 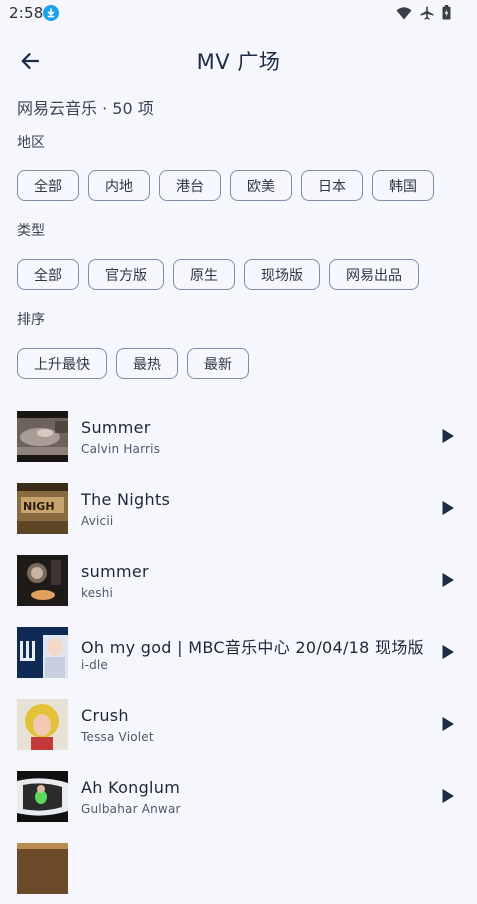 I want to click on mv-list-item: NIGH The Nights Avicii, so click(x=238, y=508).